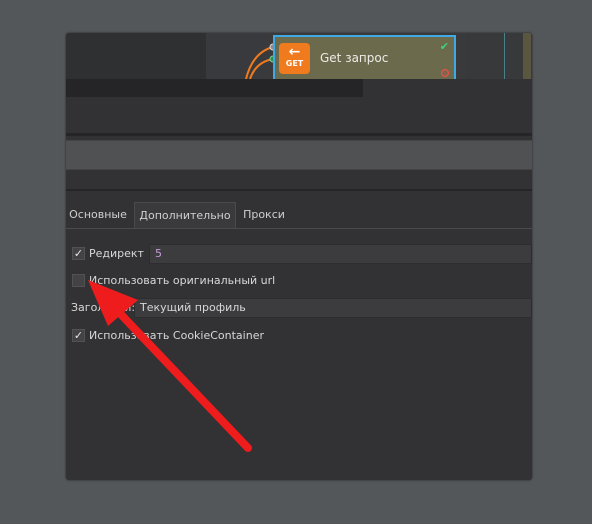 Image resolution: width=592 pixels, height=524 pixels. Describe the element at coordinates (264, 215) in the screenshot. I see `tab-proxy: Прокси` at that location.